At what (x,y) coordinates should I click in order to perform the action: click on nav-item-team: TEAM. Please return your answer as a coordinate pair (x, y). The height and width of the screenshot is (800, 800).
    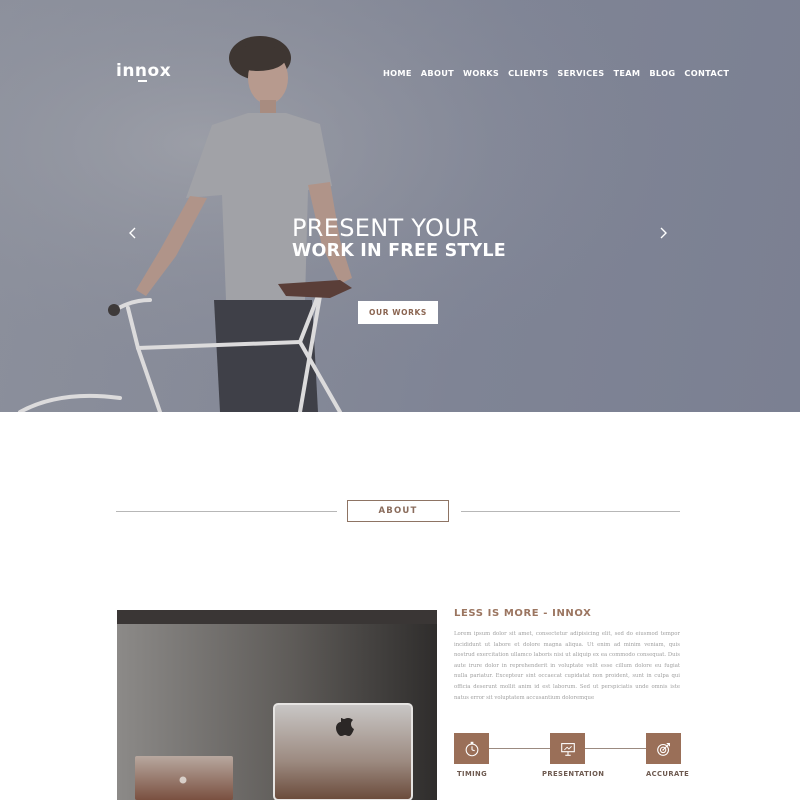
    Looking at the image, I should click on (626, 73).